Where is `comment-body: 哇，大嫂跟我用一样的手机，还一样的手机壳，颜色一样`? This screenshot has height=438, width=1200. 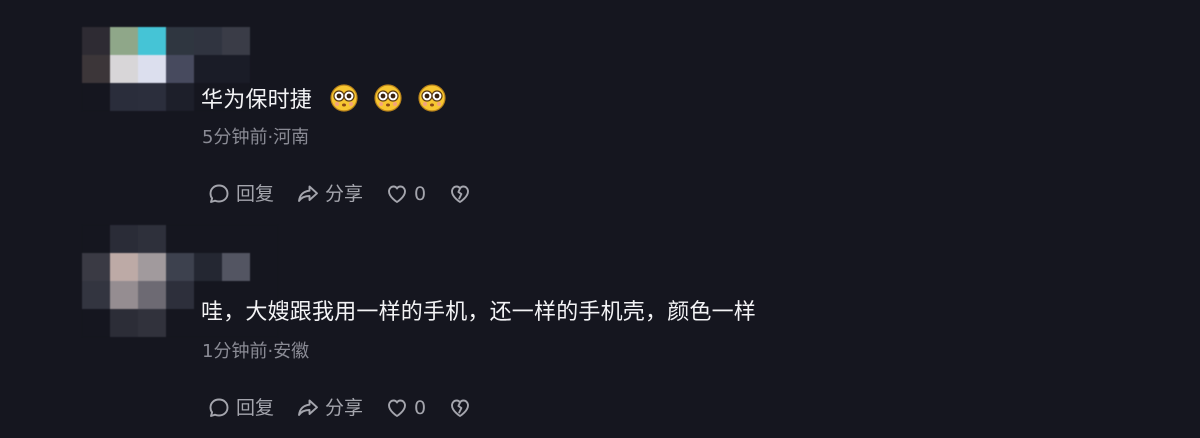
comment-body: 哇，大嫂跟我用一样的手机，还一样的手机壳，颜色一样 is located at coordinates (479, 312).